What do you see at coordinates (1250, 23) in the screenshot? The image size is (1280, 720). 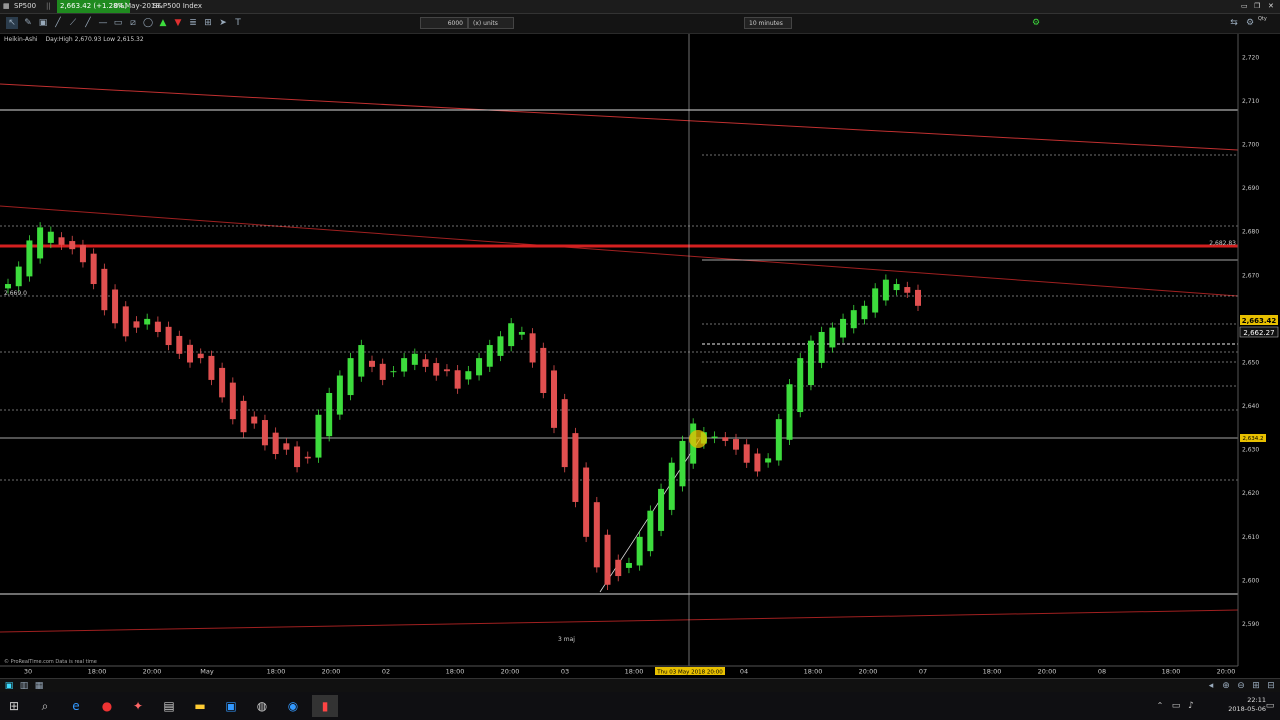 I see `config-icon: ⚙` at bounding box center [1250, 23].